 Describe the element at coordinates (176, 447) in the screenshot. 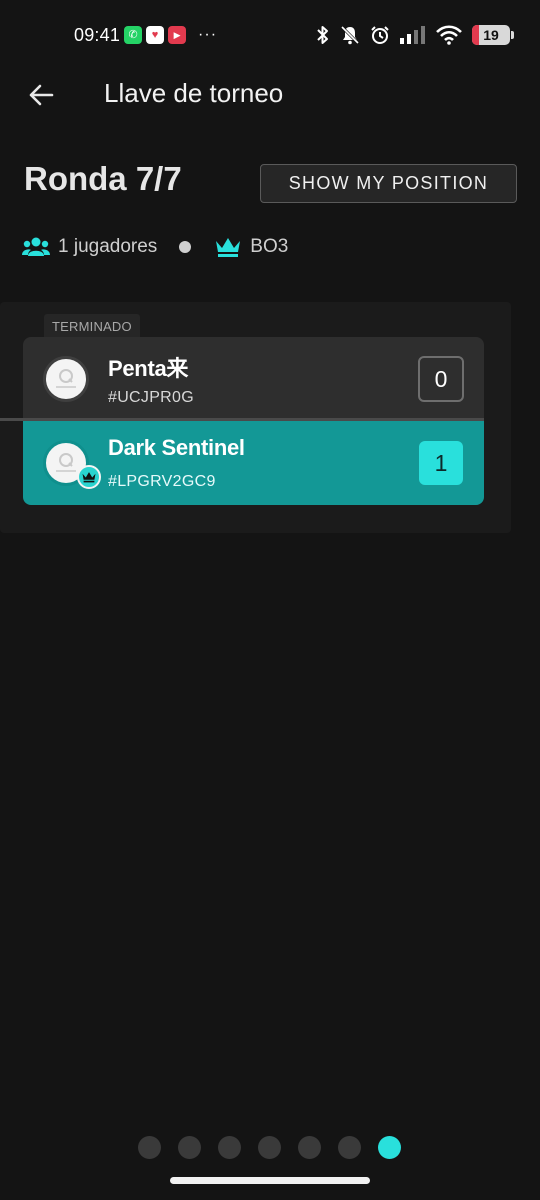

I see `player-name: Dark Sentinel` at that location.